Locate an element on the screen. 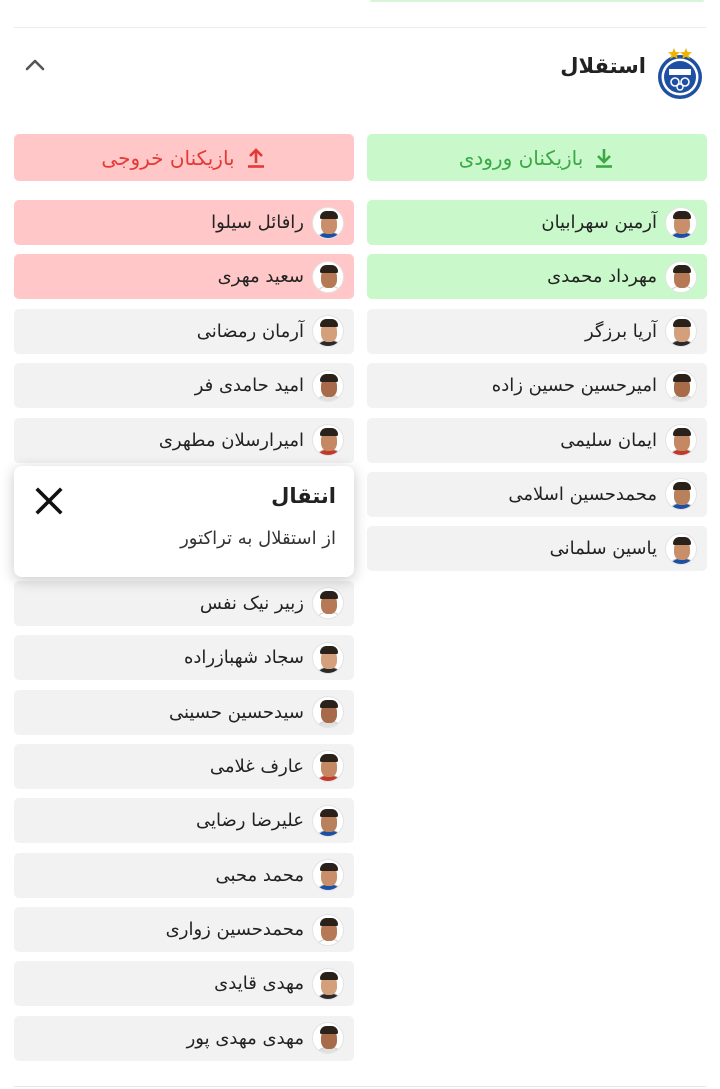  player-name: عارف غلامی is located at coordinates (256, 766).